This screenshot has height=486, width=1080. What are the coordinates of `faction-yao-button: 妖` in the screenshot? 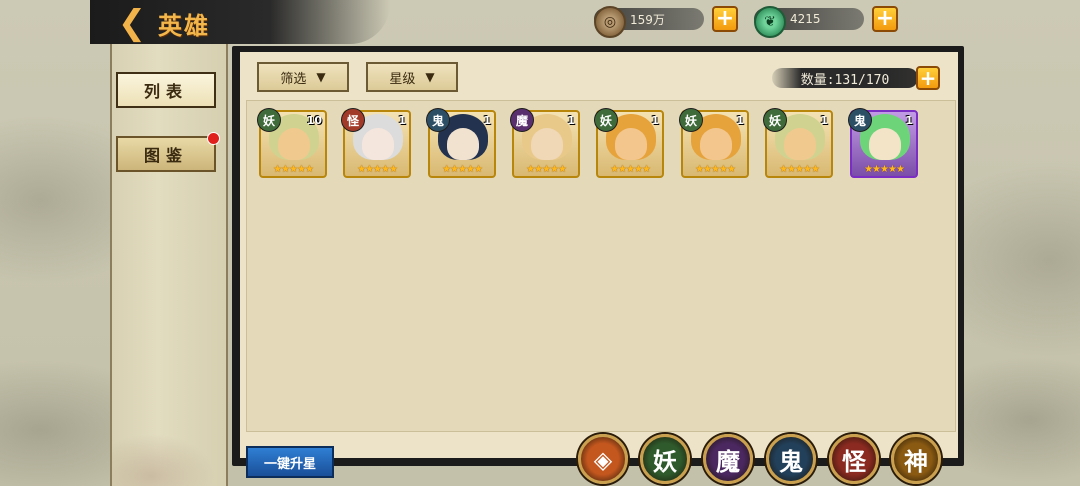 It's located at (665, 459).